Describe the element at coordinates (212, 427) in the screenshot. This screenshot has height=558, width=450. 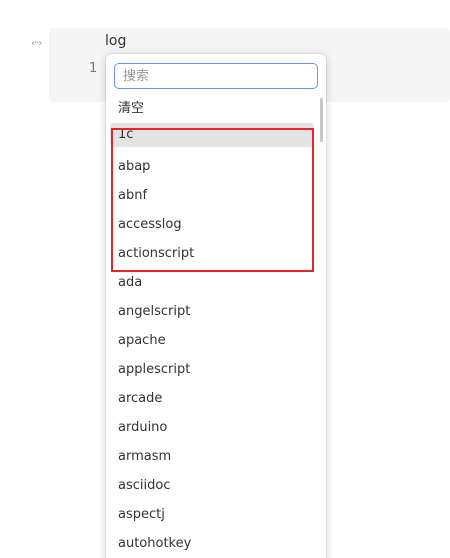
I see `list-item: arduino` at that location.